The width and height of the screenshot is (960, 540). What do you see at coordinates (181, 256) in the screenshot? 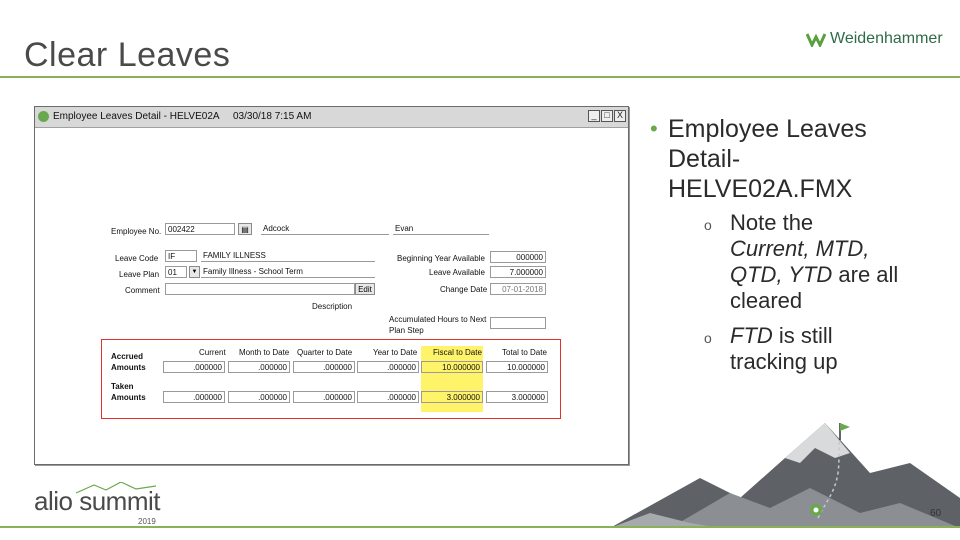
I see `leave-code-field: IF` at bounding box center [181, 256].